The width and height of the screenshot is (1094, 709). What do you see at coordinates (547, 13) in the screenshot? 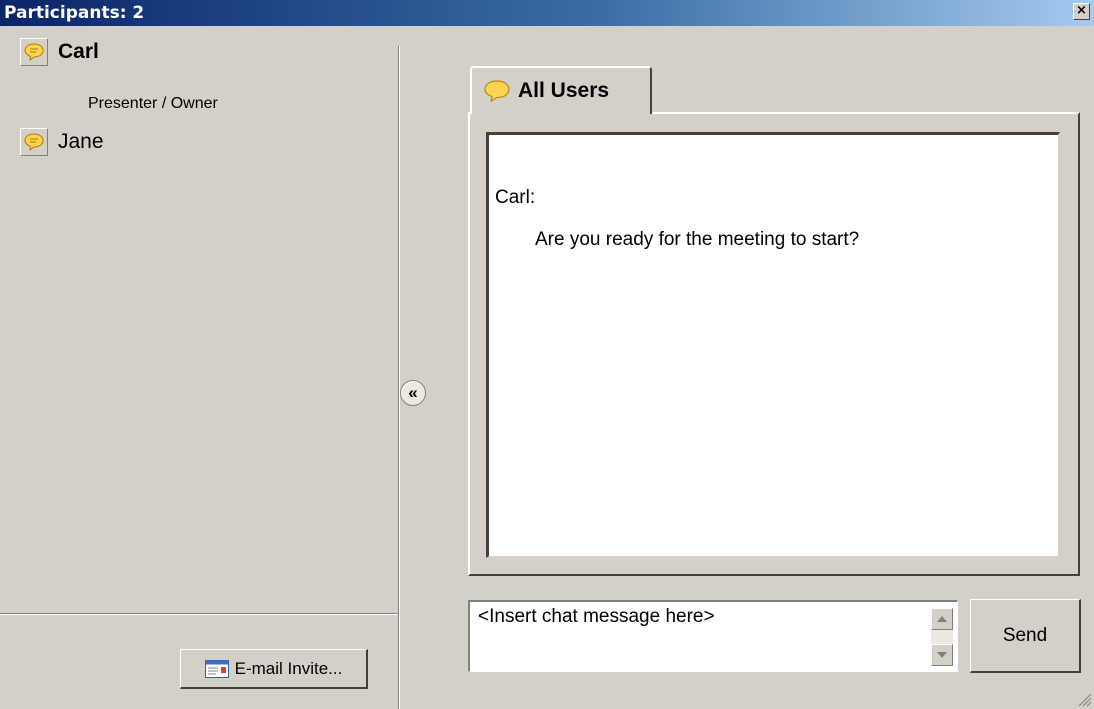
I see `title-bar: Participants: 2 ×` at bounding box center [547, 13].